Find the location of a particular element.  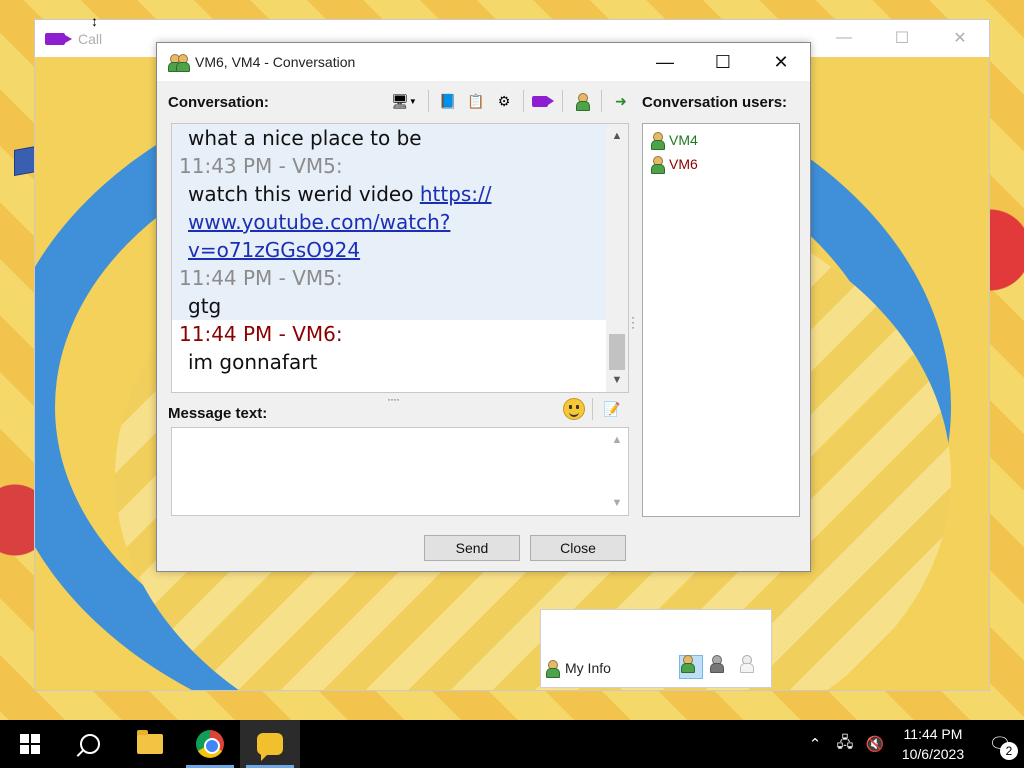

message-text-label: Message text: is located at coordinates (218, 413).